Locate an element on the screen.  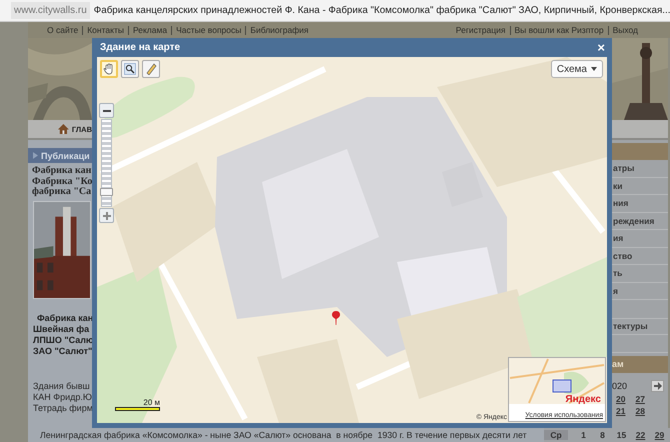
day-link: 21 is located at coordinates (621, 411).